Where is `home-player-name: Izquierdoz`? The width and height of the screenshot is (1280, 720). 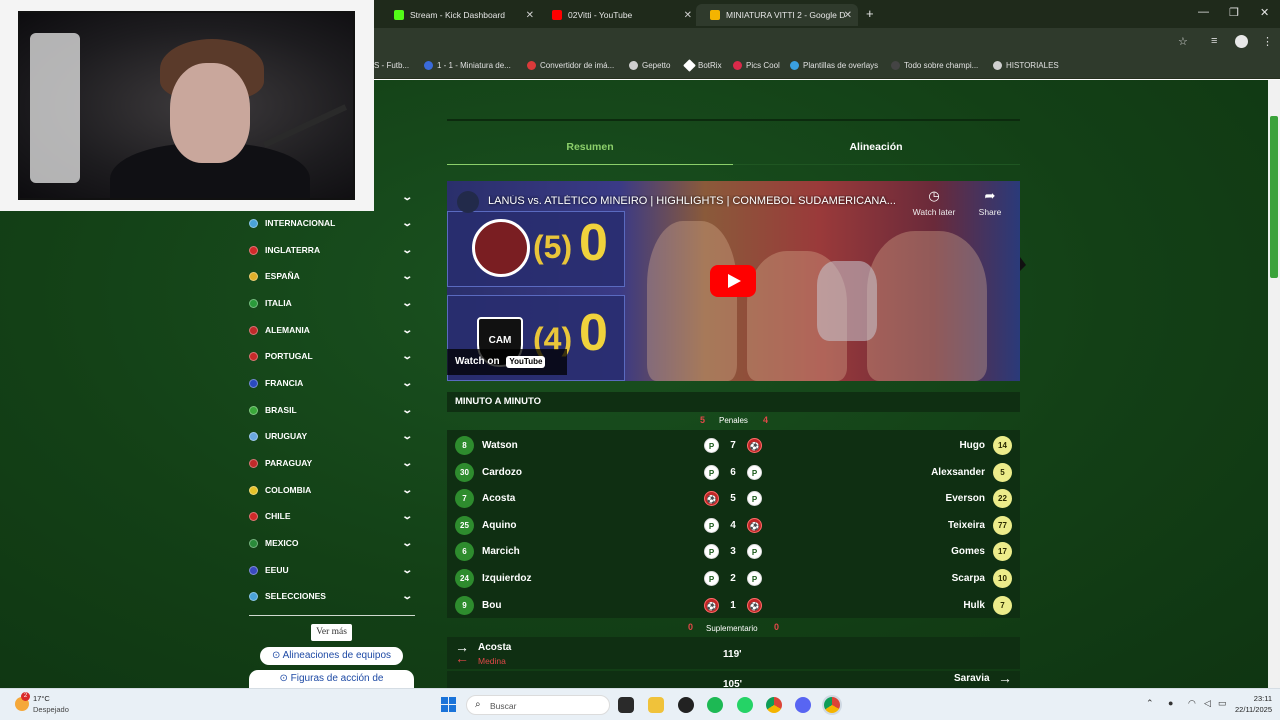
home-player-name: Izquierdoz is located at coordinates (507, 578).